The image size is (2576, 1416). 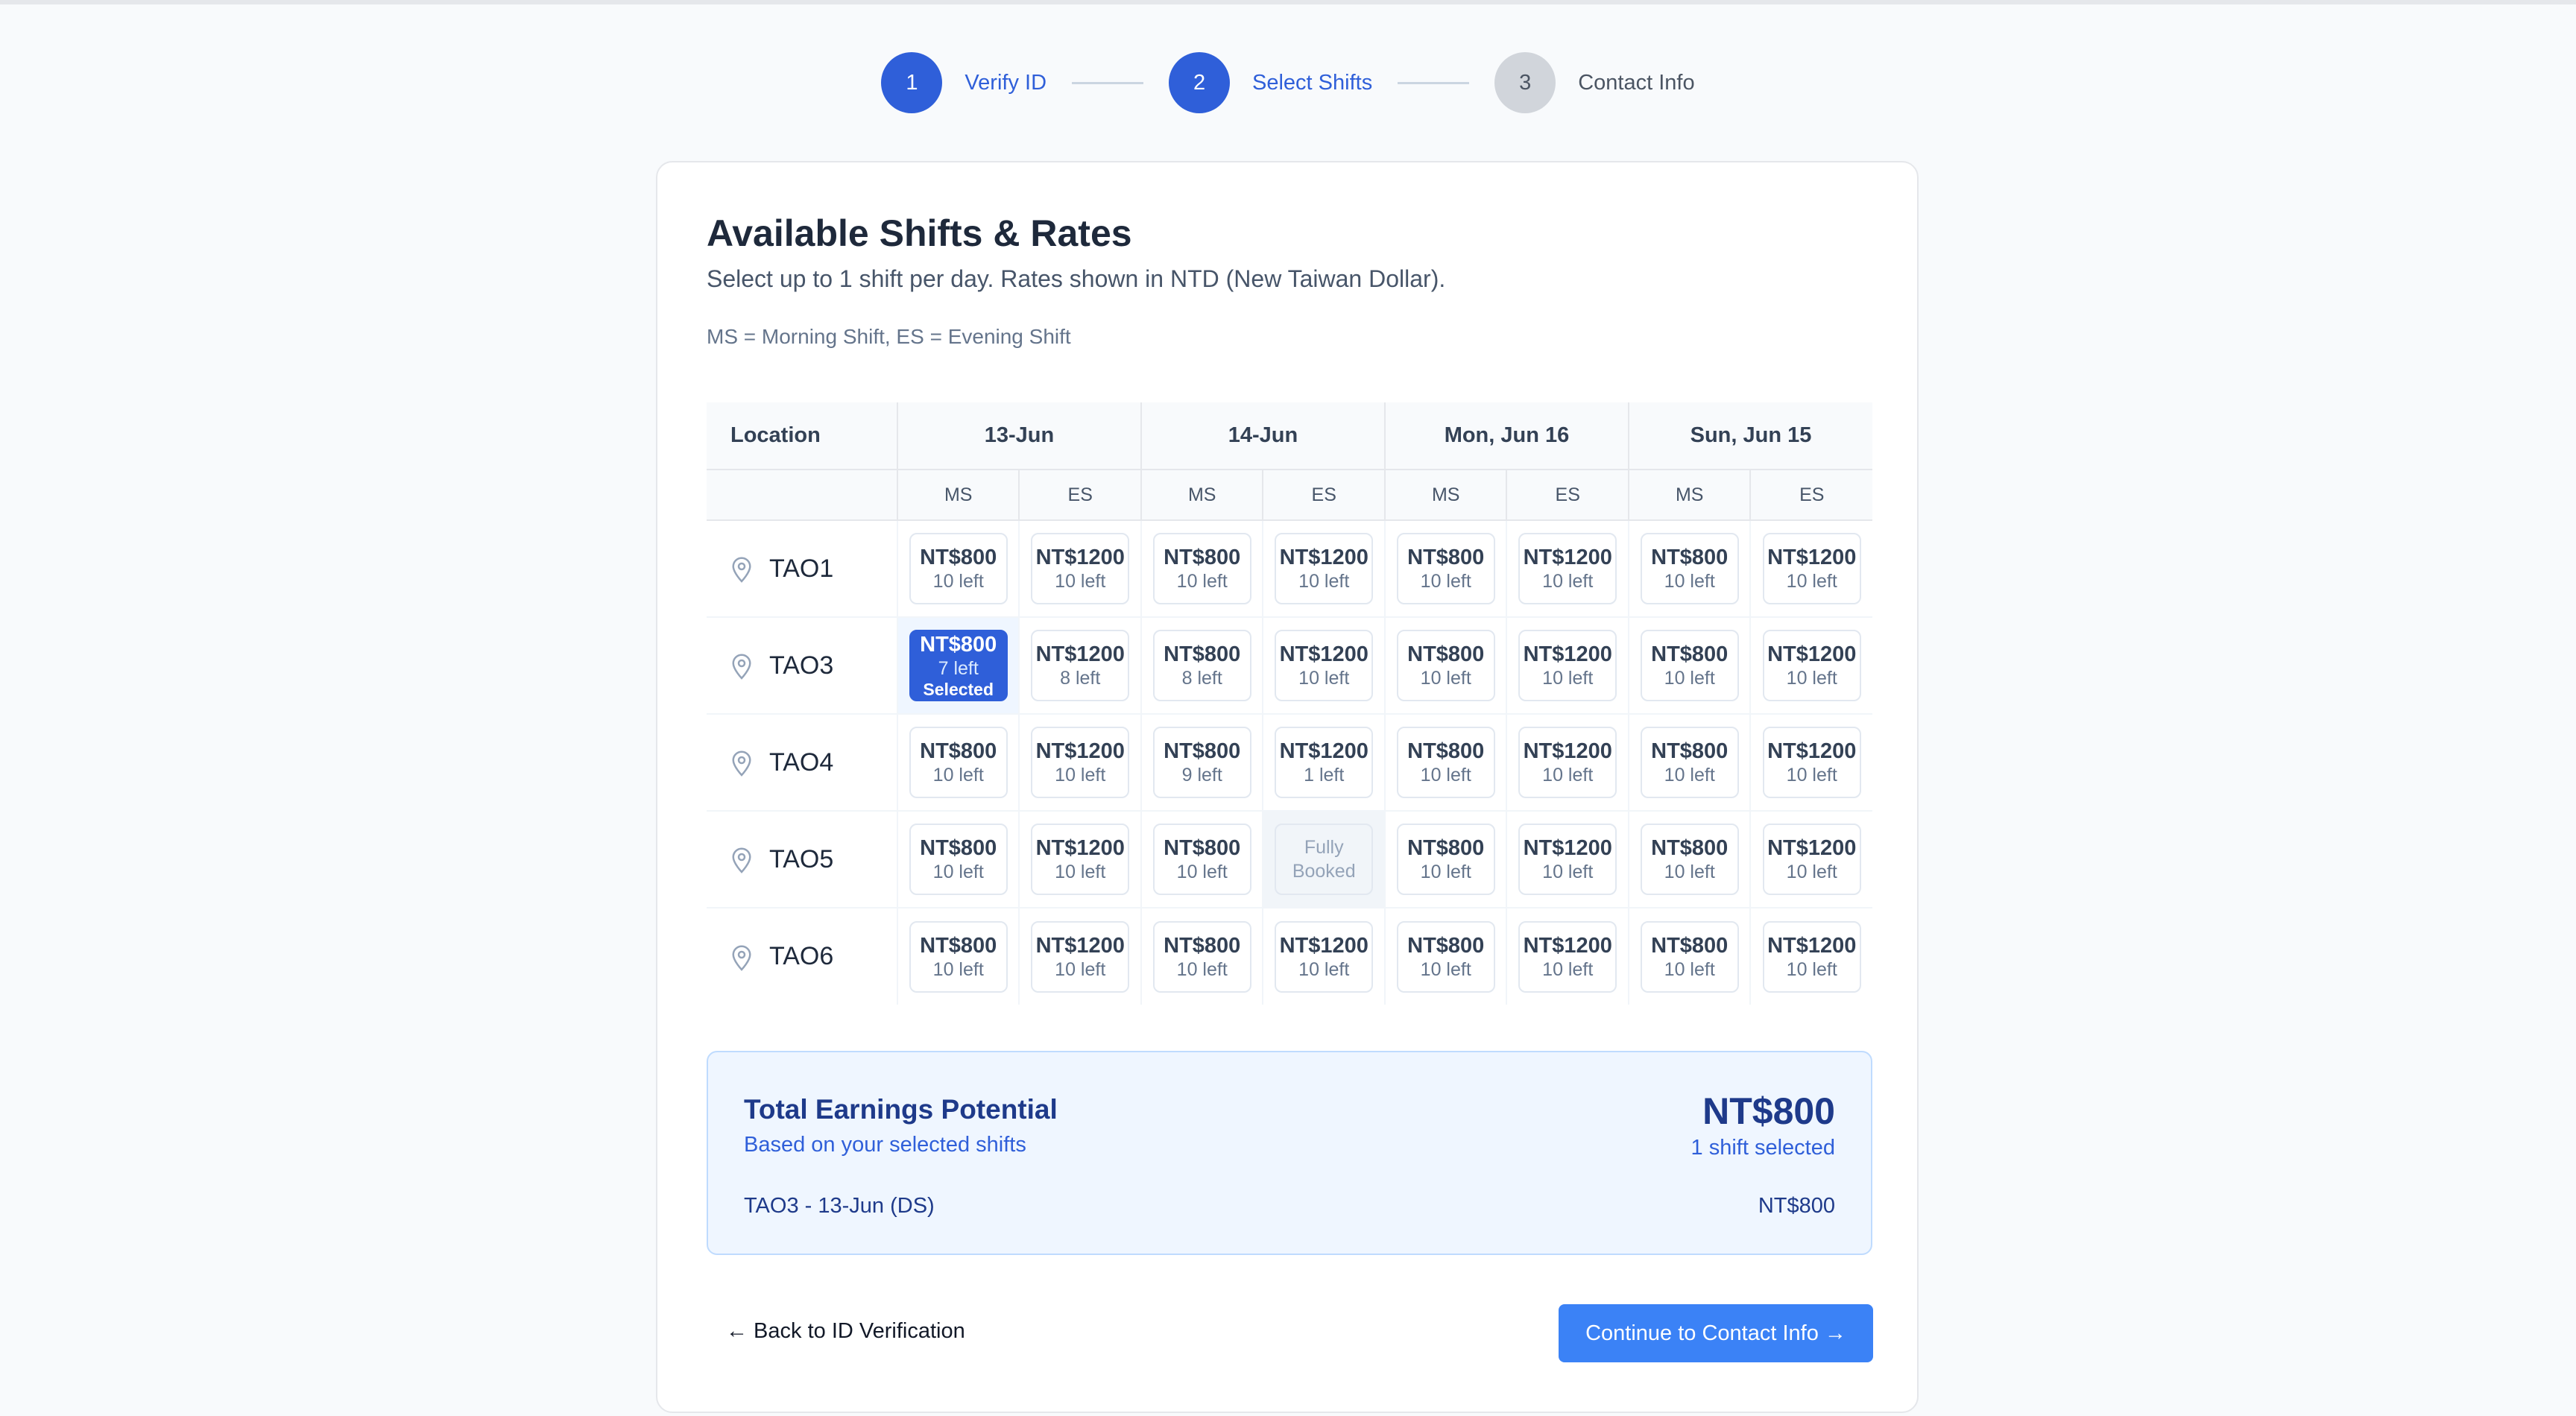 What do you see at coordinates (1018, 436) in the screenshot?
I see `date-header: 13-Jun` at bounding box center [1018, 436].